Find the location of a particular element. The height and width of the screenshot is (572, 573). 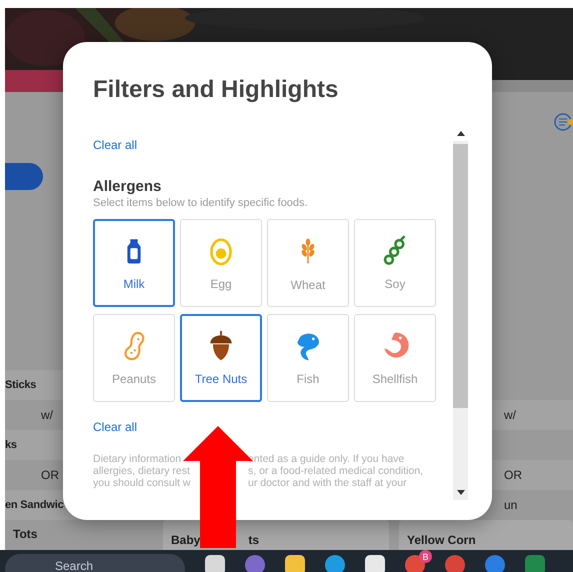

disclaimer-text: Dietary information is located at coordinates (137, 459).